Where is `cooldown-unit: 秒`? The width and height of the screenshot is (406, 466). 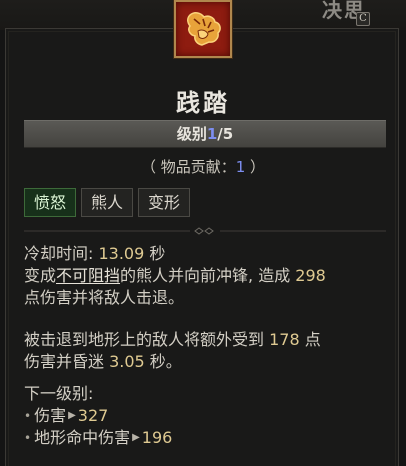 cooldown-unit: 秒 is located at coordinates (155, 253).